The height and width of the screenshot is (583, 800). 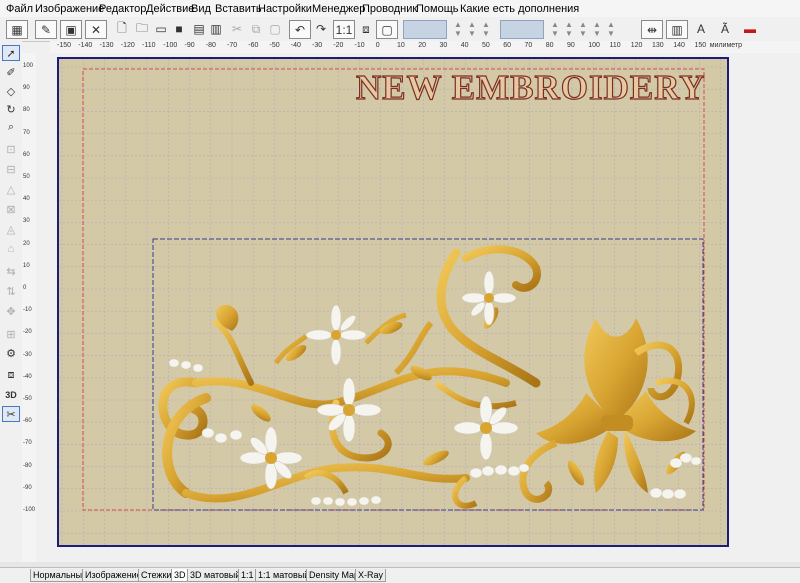 What do you see at coordinates (237, 29) in the screenshot?
I see `cut-icon: ✂` at bounding box center [237, 29].